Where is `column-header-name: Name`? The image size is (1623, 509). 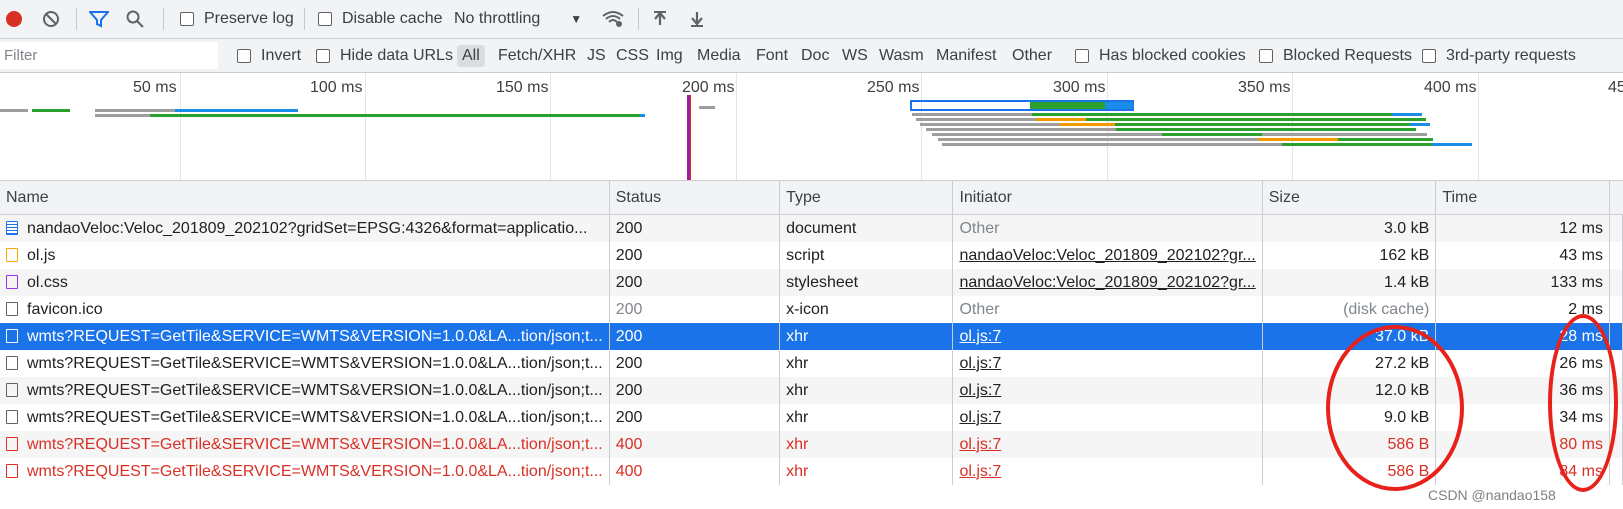
column-header-name: Name is located at coordinates (305, 198).